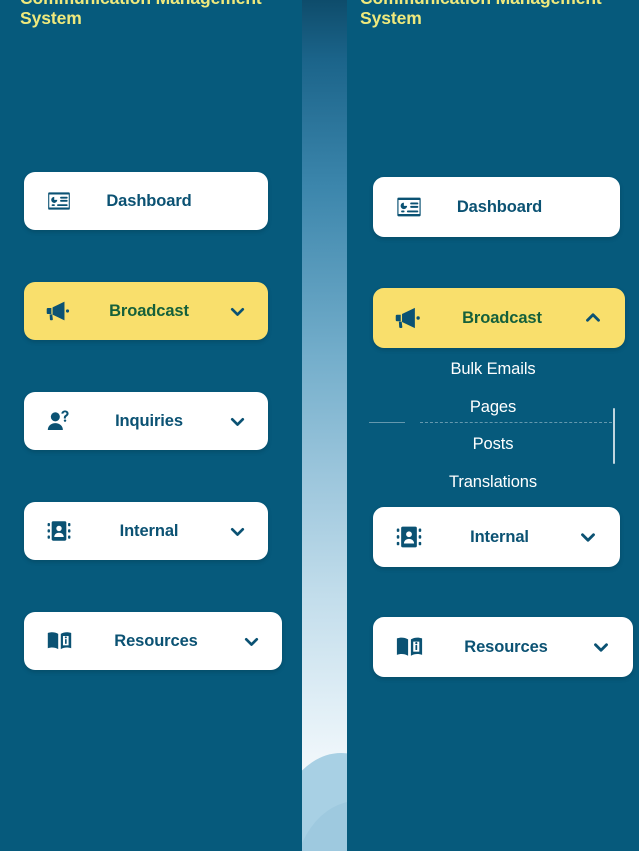 The width and height of the screenshot is (639, 851). Describe the element at coordinates (493, 370) in the screenshot. I see `submenu-item-bulk-emails: Bulk Emails` at that location.